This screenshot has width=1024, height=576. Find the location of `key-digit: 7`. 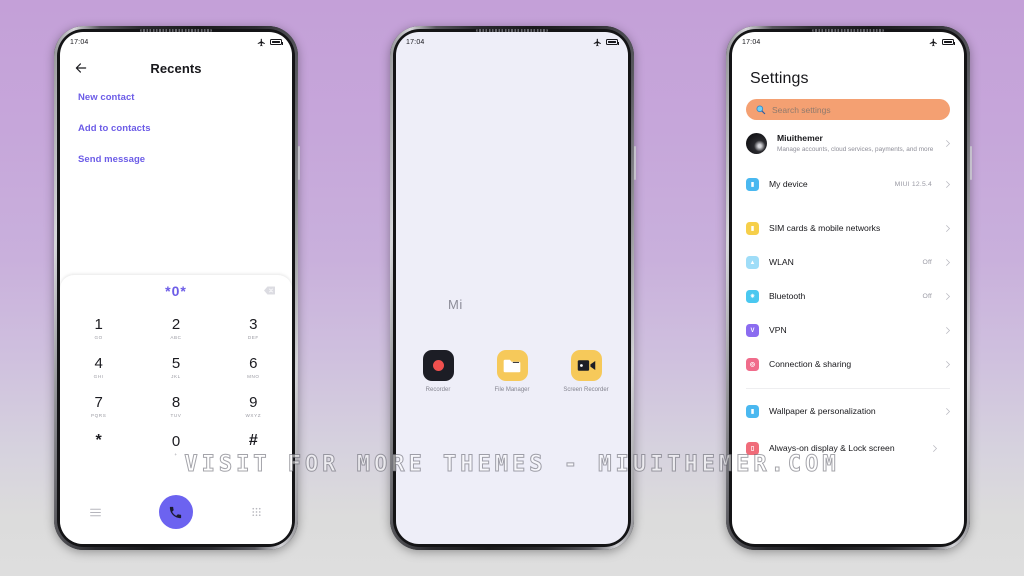

key-digit: 7 is located at coordinates (98, 402).